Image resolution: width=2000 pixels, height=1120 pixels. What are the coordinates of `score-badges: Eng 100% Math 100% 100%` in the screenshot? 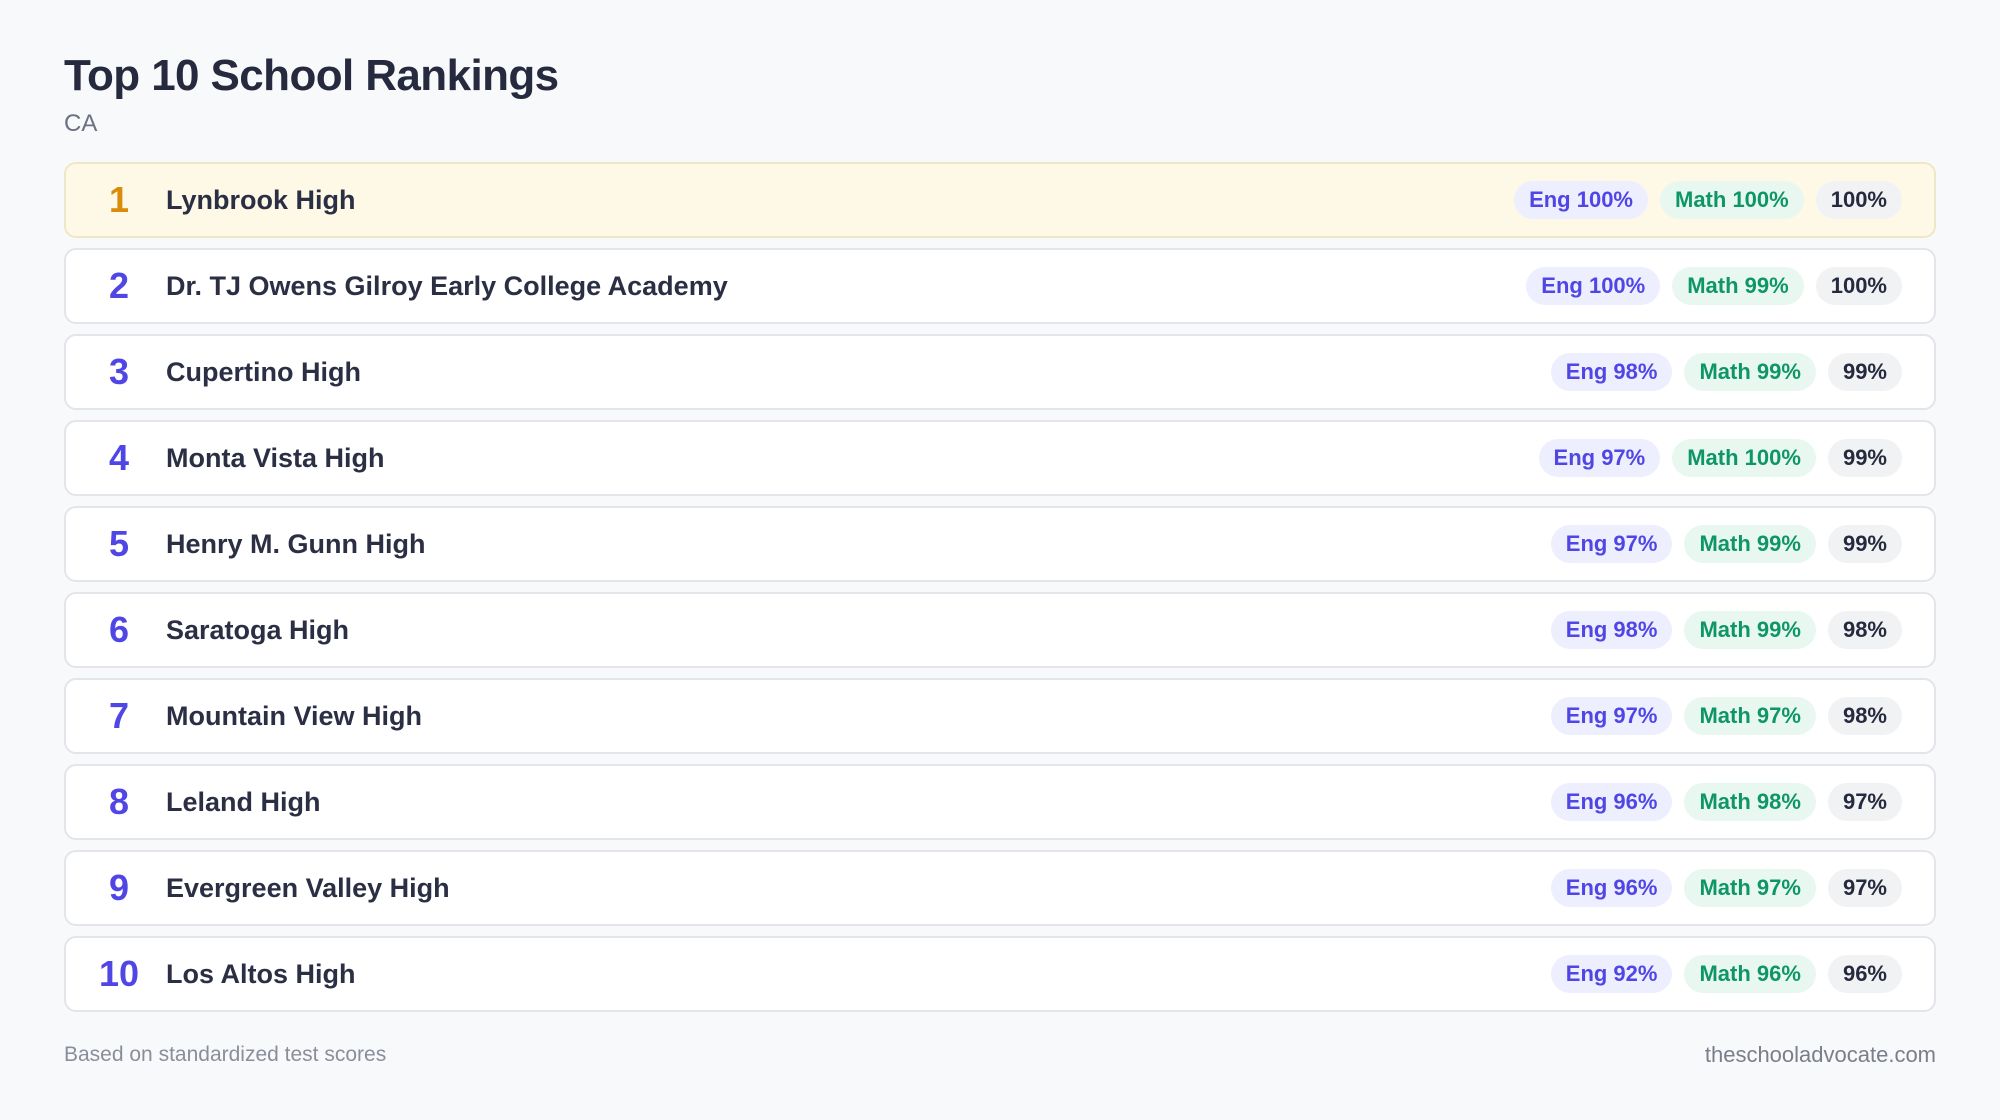 It's located at (1702, 200).